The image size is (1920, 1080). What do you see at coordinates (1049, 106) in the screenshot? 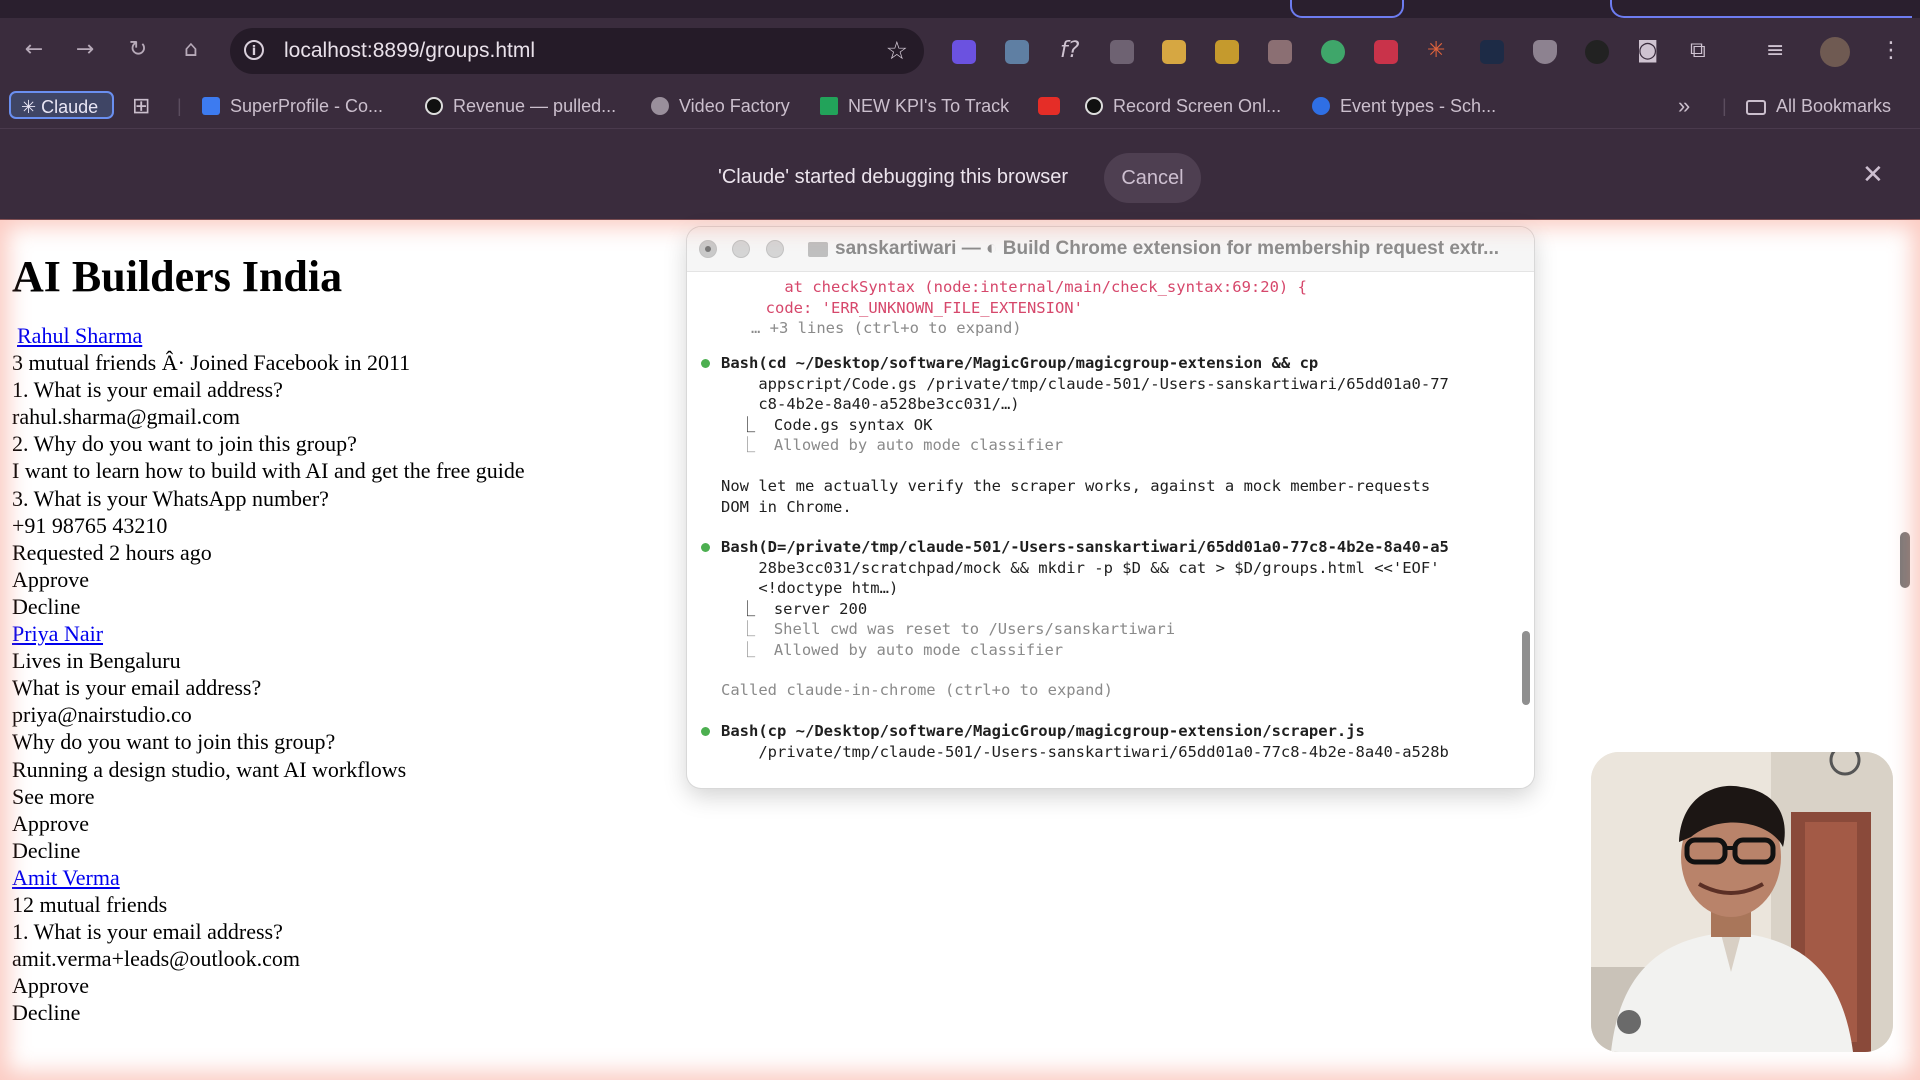
I see `youtube-icon` at bounding box center [1049, 106].